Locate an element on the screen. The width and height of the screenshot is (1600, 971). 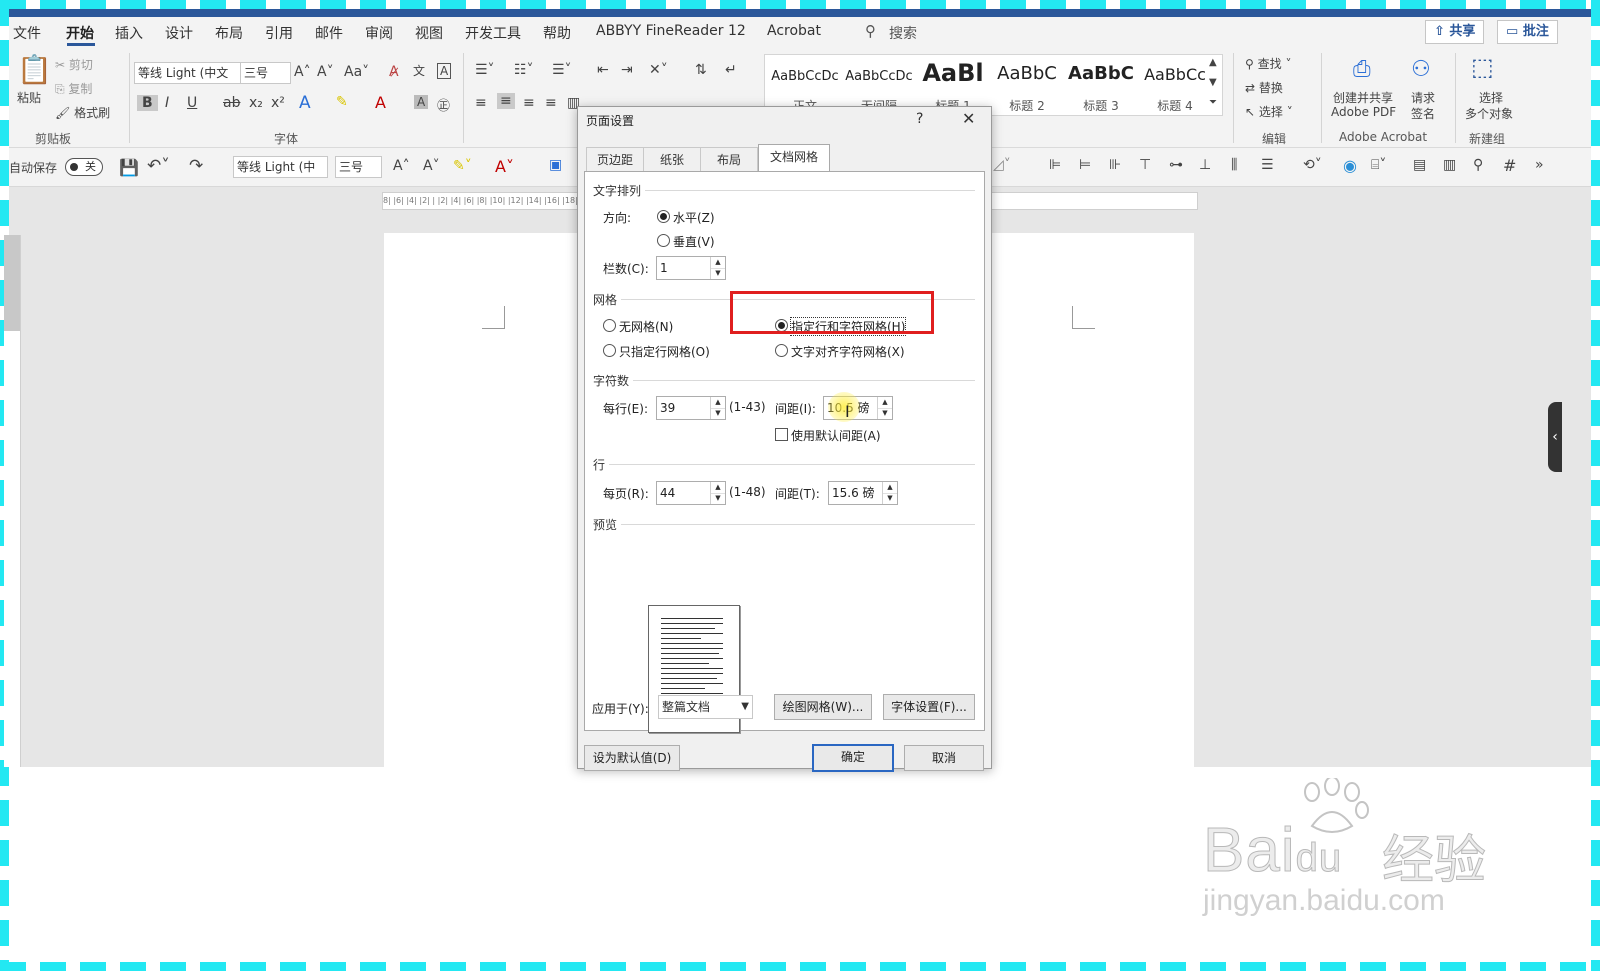
find-button: ⚲ 查找 ˅ is located at coordinates (1268, 63).